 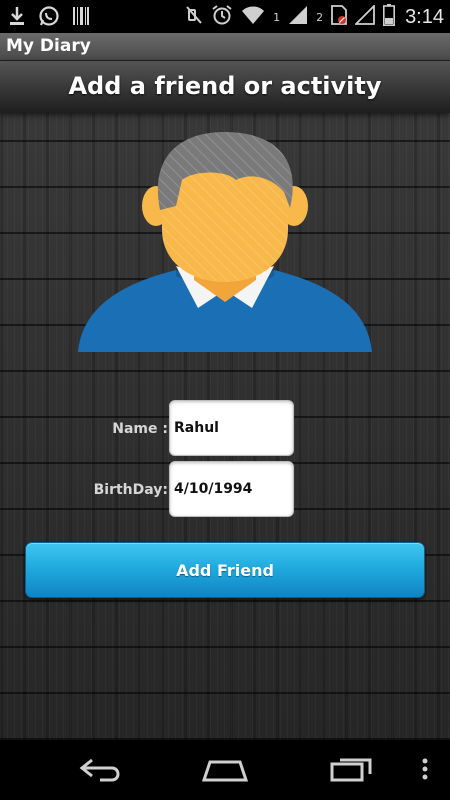 I want to click on whatsapp-icon, so click(x=49, y=18).